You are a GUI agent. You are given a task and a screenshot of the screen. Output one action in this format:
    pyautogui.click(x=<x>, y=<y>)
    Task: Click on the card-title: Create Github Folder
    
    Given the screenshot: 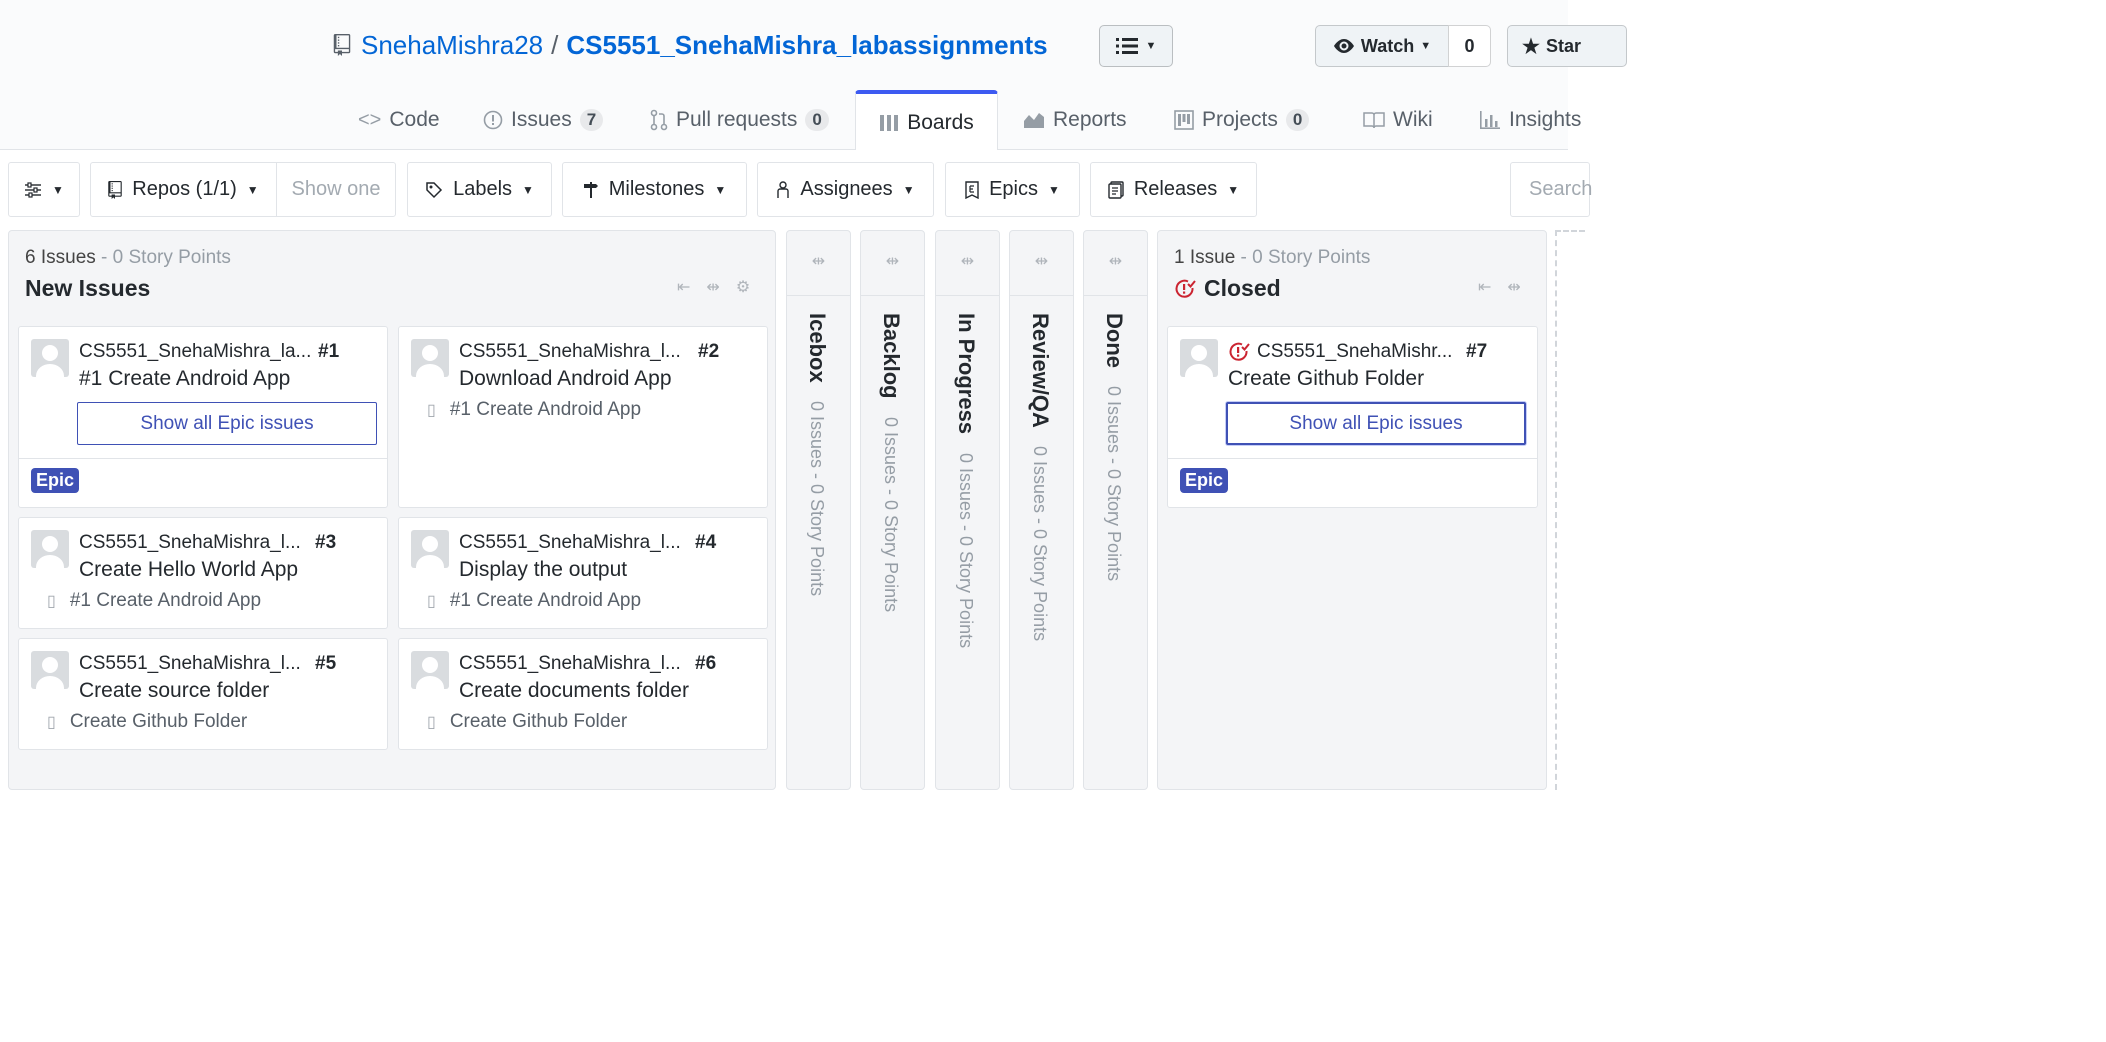 What is the action you would take?
    pyautogui.click(x=1326, y=379)
    